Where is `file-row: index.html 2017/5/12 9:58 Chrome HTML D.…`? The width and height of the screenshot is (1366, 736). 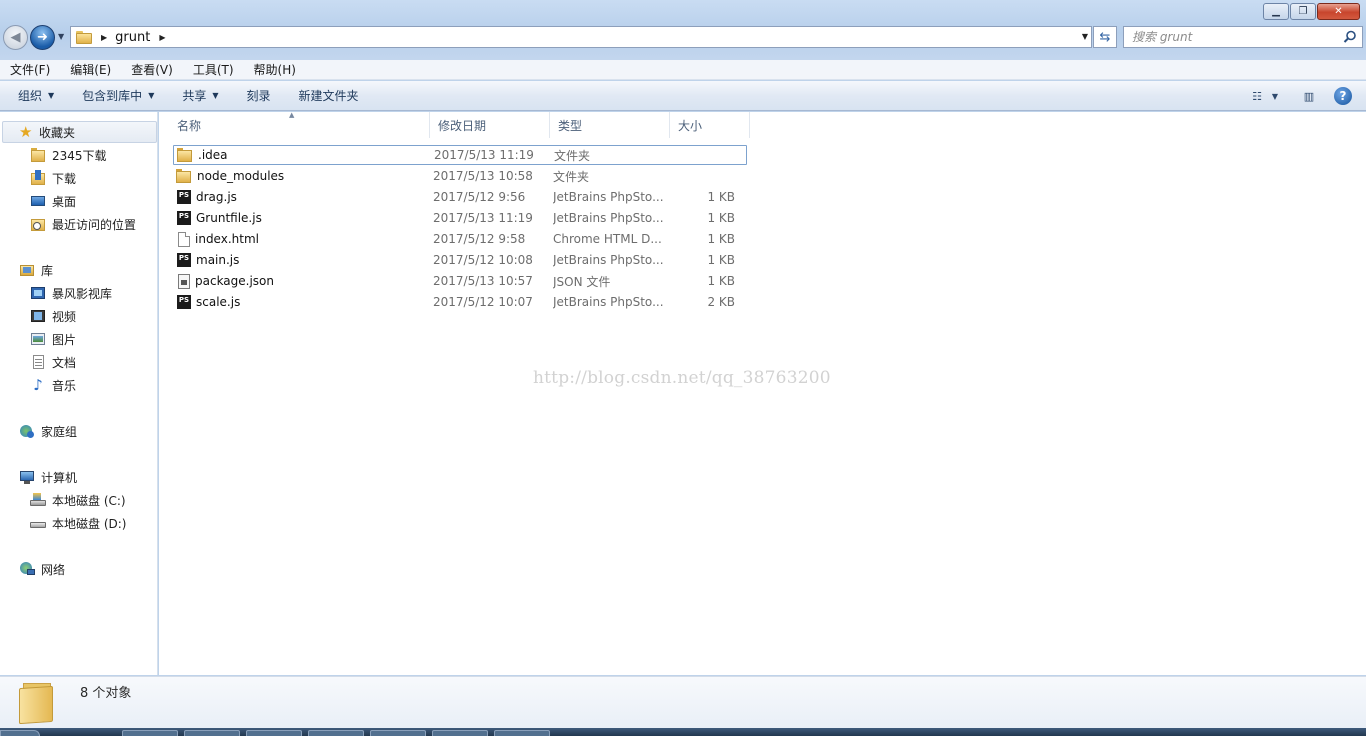
file-row: index.html 2017/5/12 9:58 Chrome HTML D.… is located at coordinates (460, 239).